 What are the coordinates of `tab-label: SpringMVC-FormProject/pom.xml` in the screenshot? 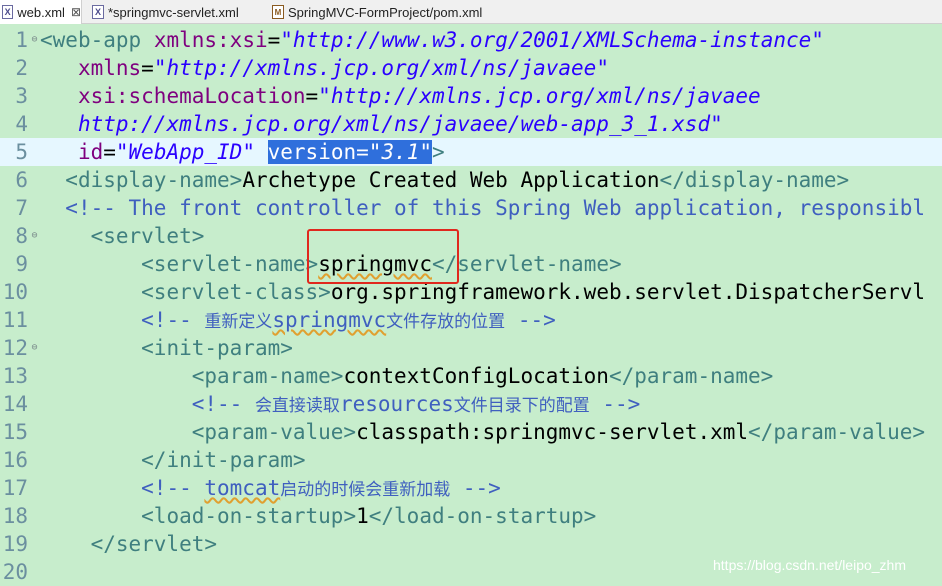 It's located at (385, 12).